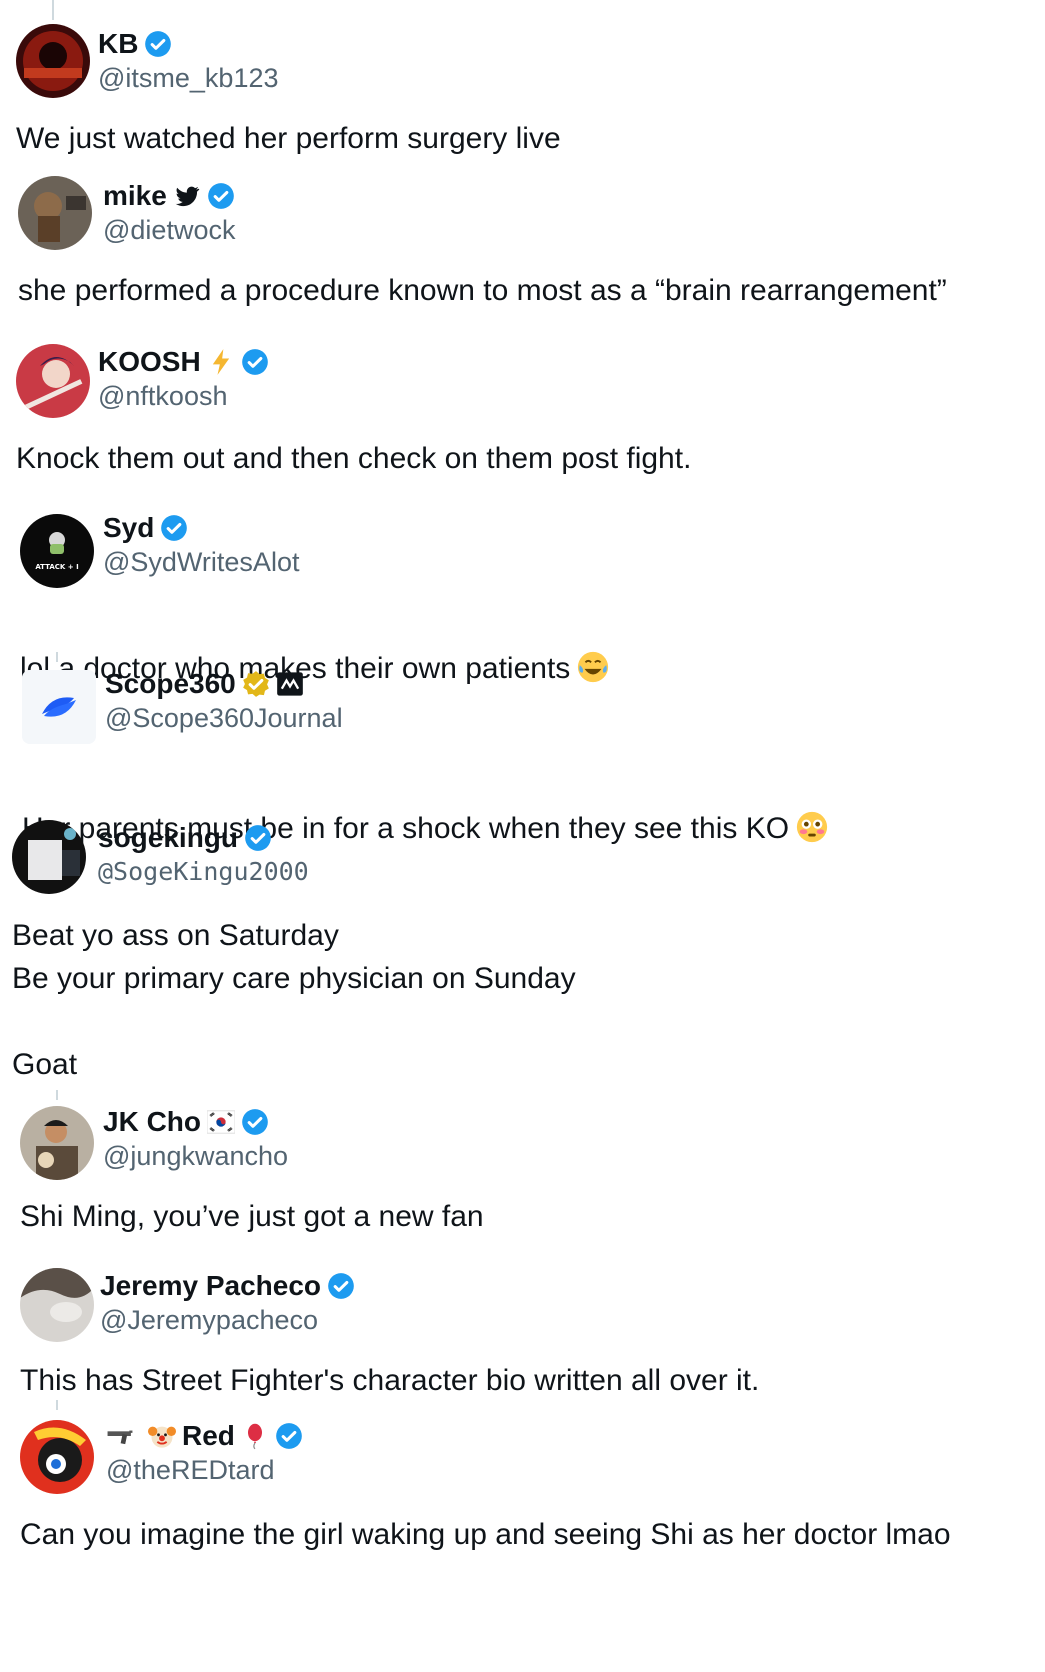 This screenshot has height=1672, width=1045. Describe the element at coordinates (152, 1122) in the screenshot. I see `display-name: JK Cho` at that location.